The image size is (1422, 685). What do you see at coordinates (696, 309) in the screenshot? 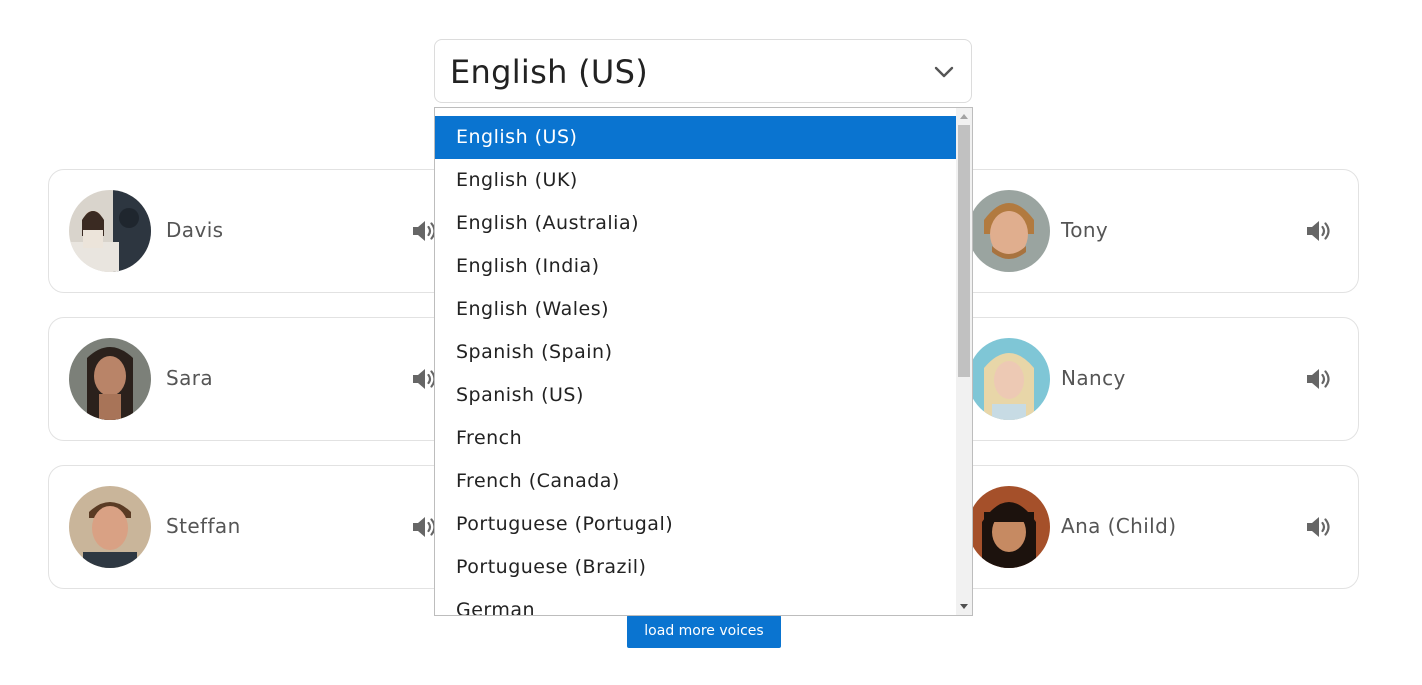
I see `language-option: English (Wales)` at bounding box center [696, 309].